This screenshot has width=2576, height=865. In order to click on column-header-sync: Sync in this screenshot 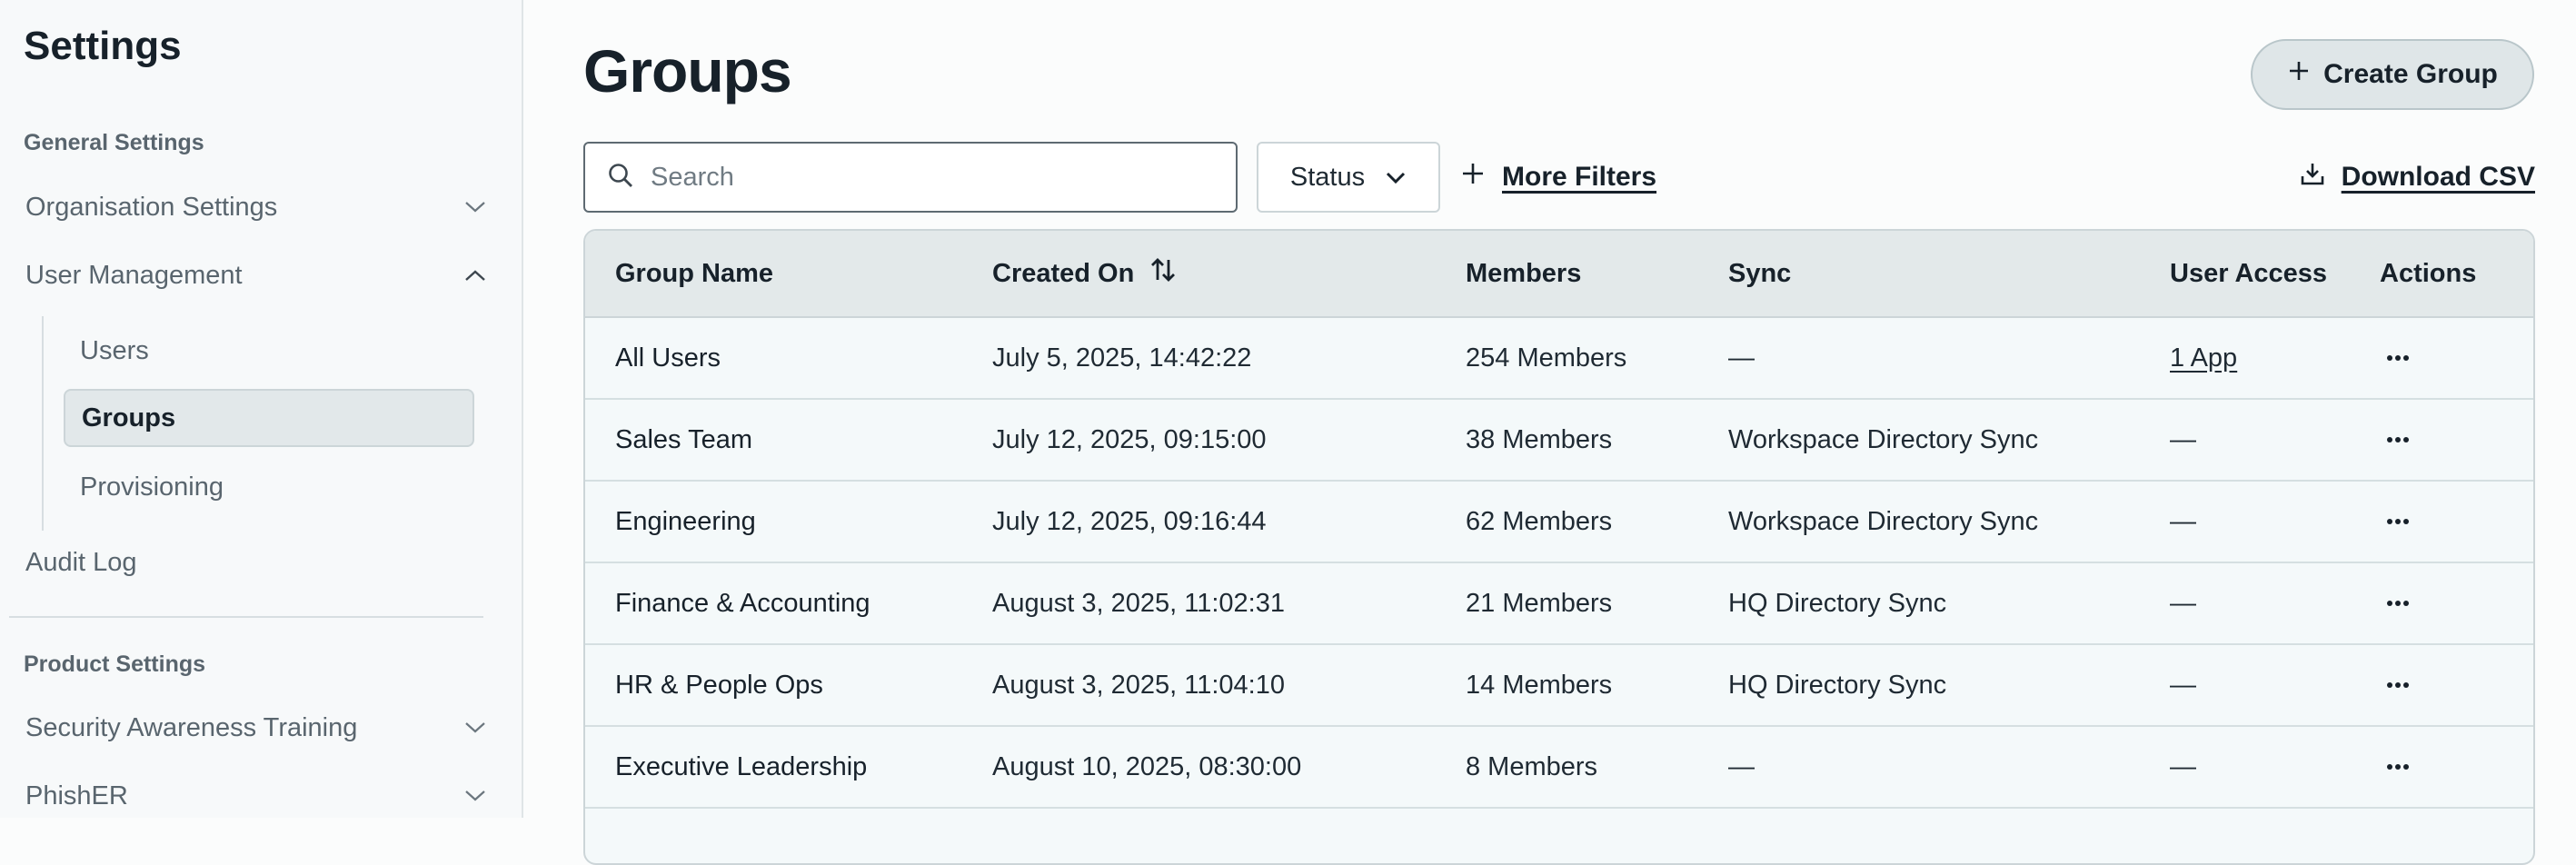, I will do `click(1760, 273)`.